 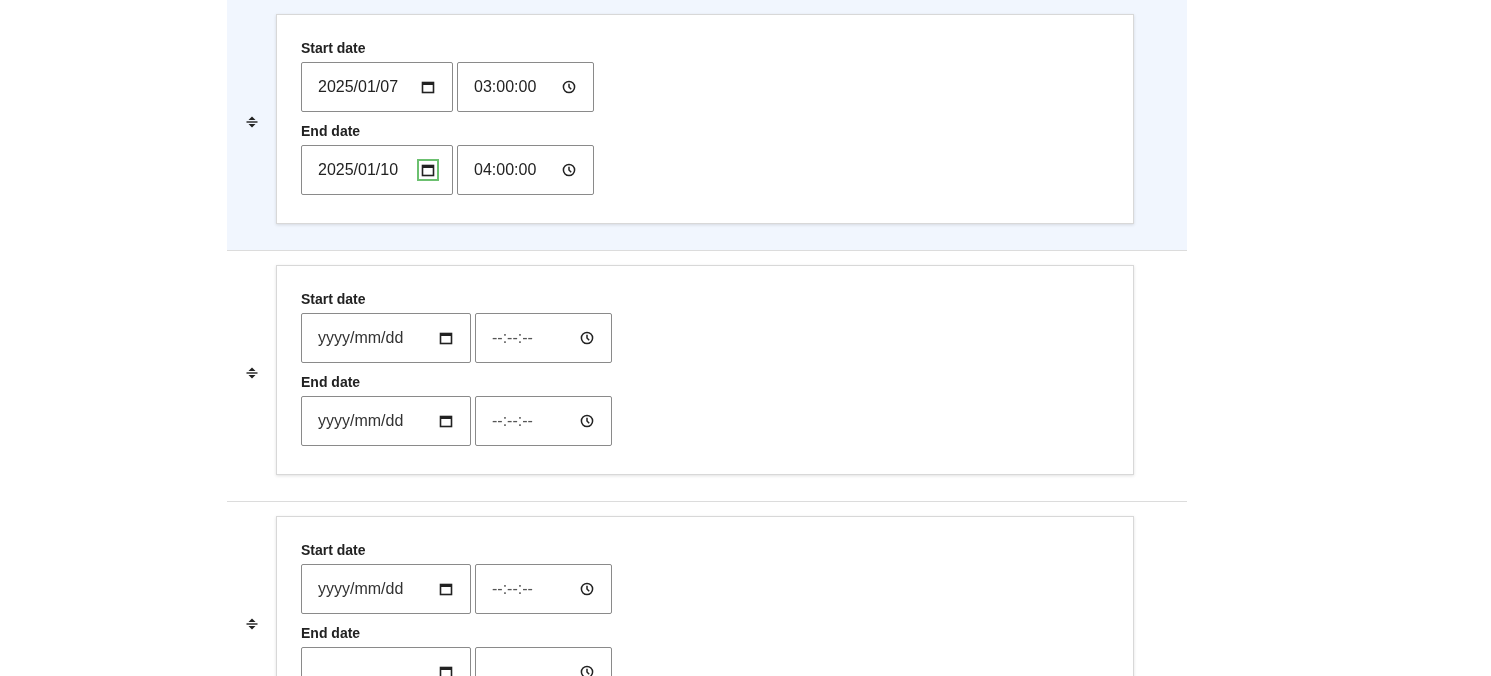 I want to click on calendar-icon, so click(x=428, y=170).